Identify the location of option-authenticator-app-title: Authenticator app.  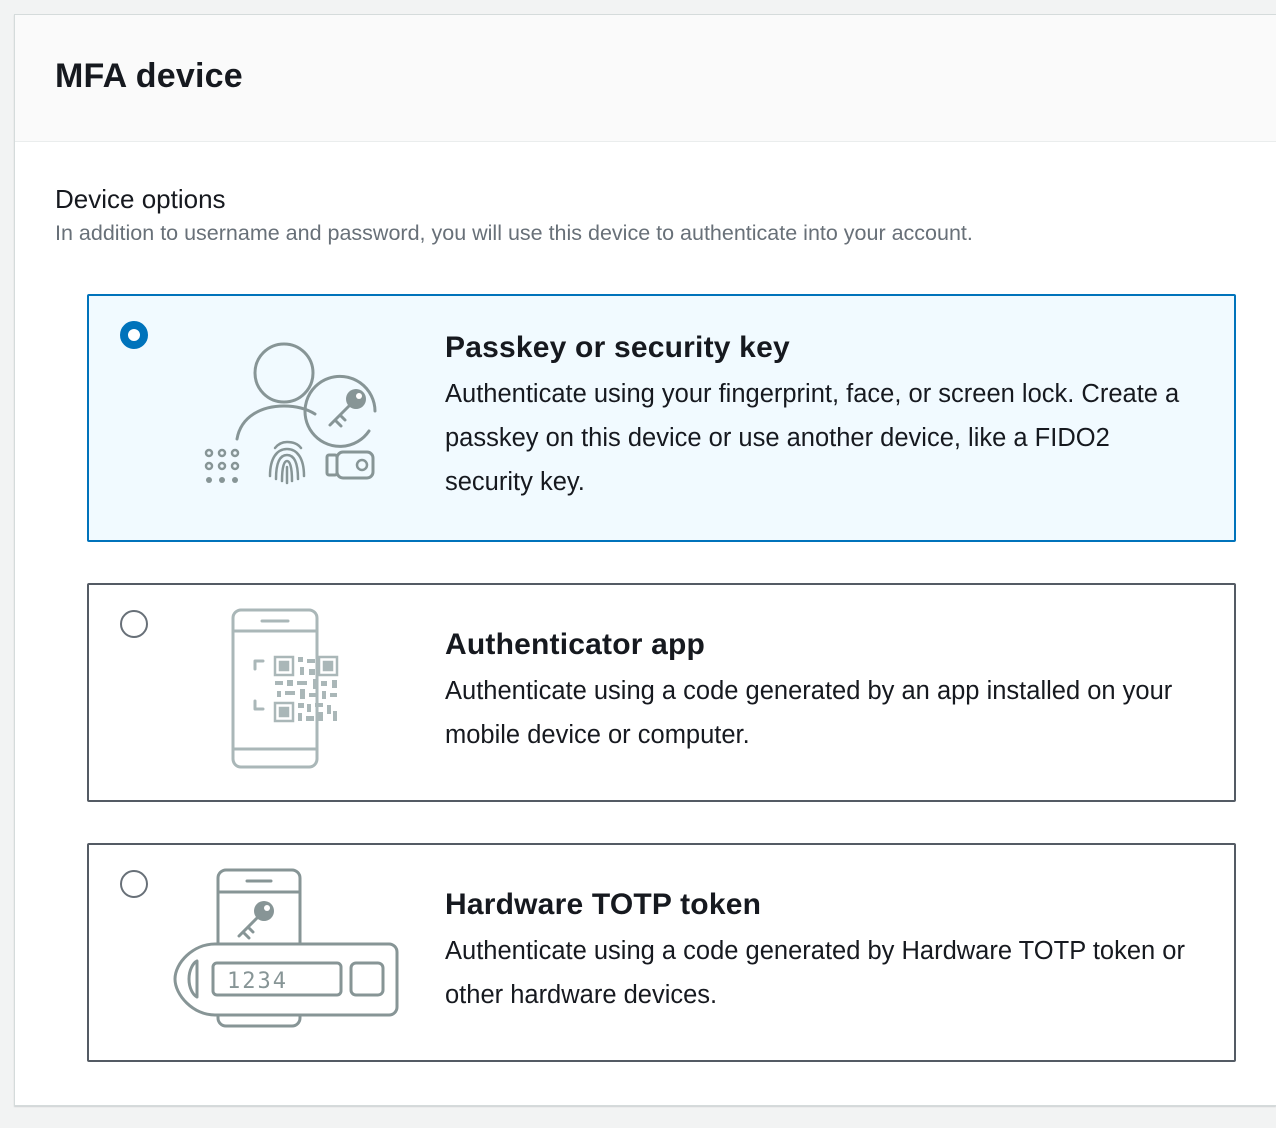
(575, 644).